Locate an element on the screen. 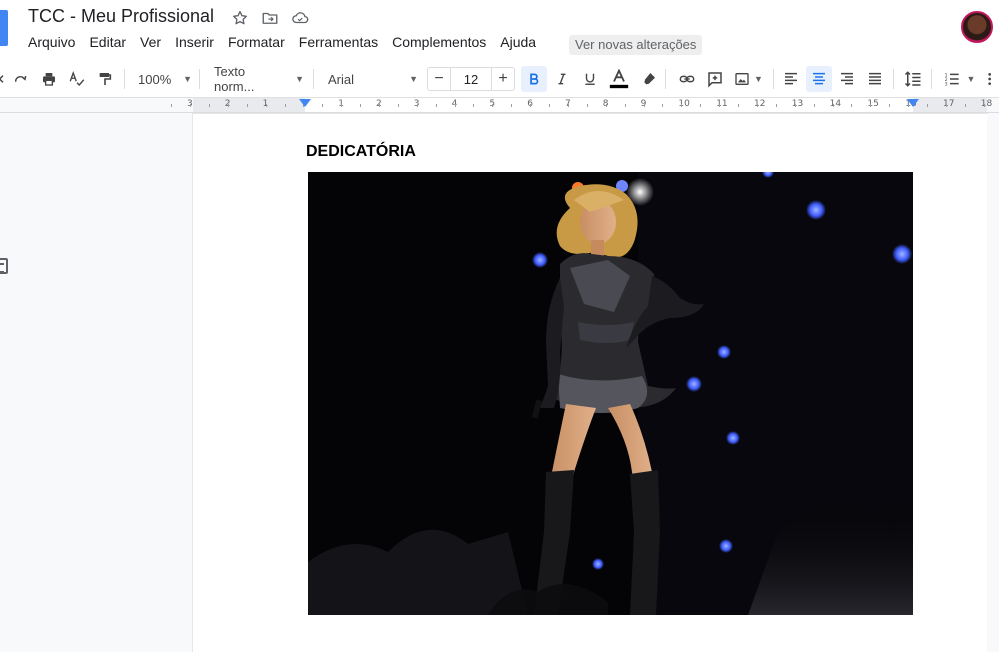 This screenshot has height=652, width=999. menu-complementos: Complementos is located at coordinates (439, 42).